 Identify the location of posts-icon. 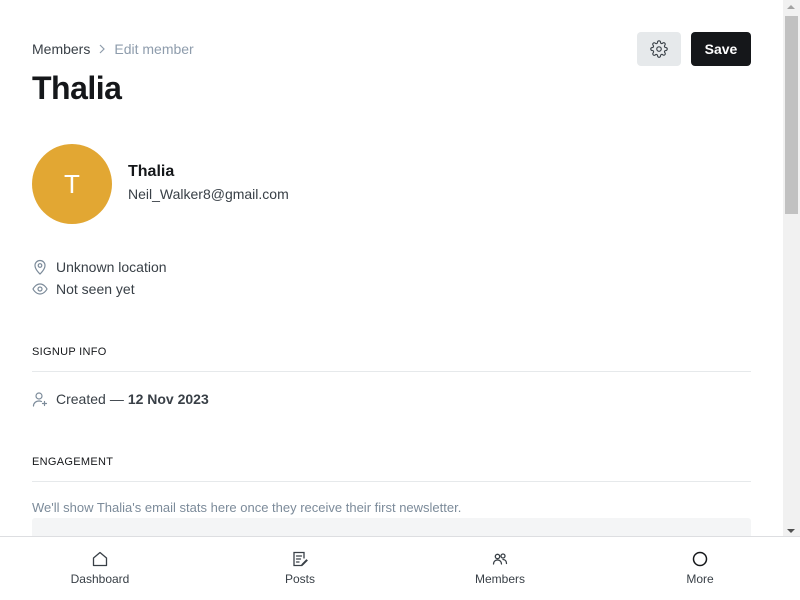
(300, 559).